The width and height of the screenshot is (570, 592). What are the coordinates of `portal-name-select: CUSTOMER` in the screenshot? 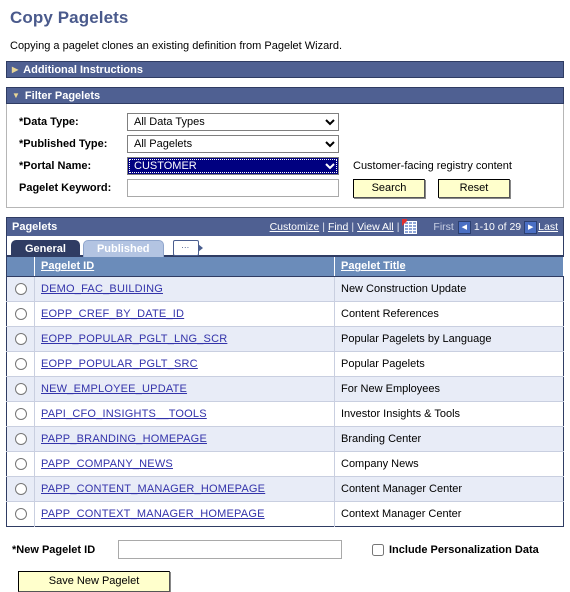 It's located at (233, 166).